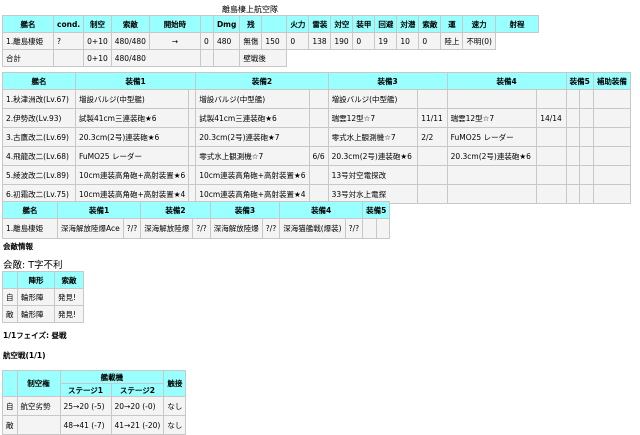 The height and width of the screenshot is (435, 640). Describe the element at coordinates (262, 81) in the screenshot. I see `equip-col-2: 装備2` at that location.